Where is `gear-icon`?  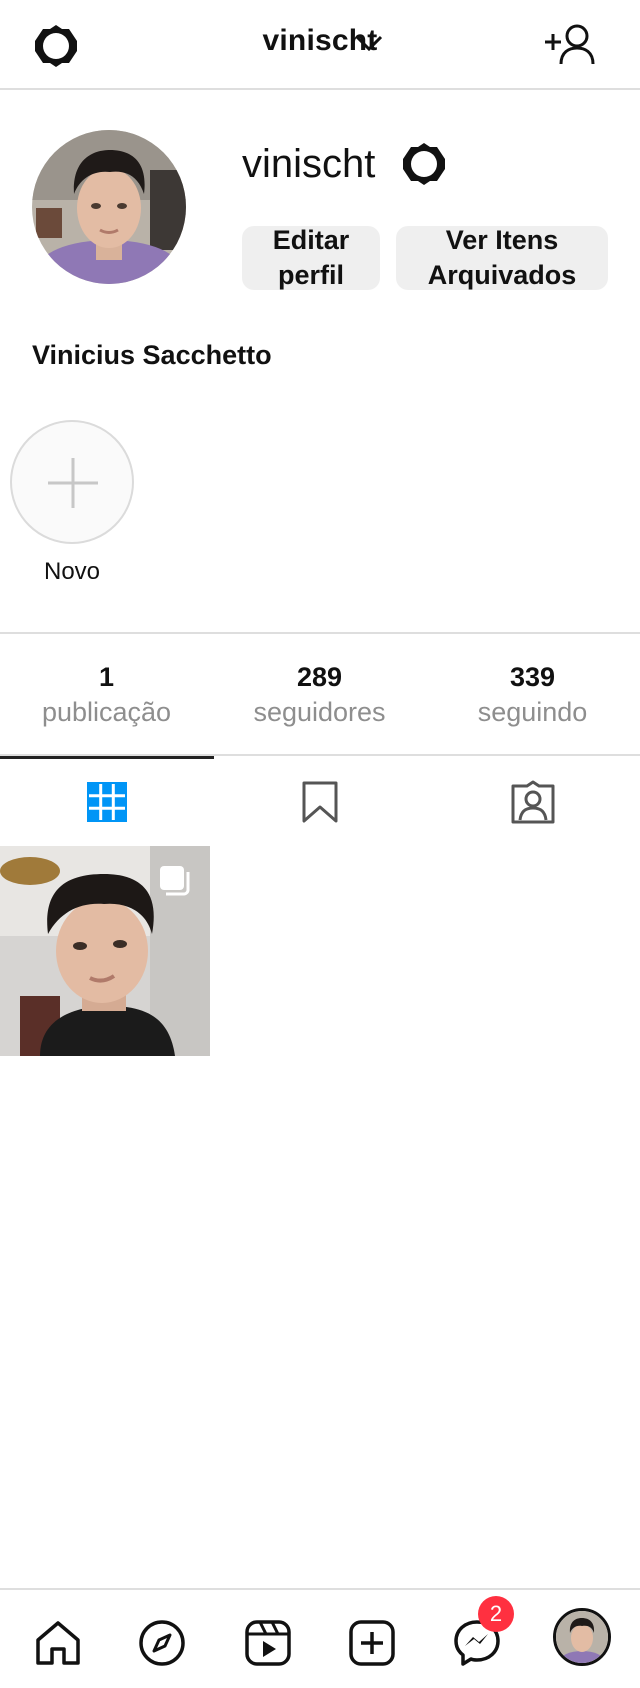 gear-icon is located at coordinates (424, 164).